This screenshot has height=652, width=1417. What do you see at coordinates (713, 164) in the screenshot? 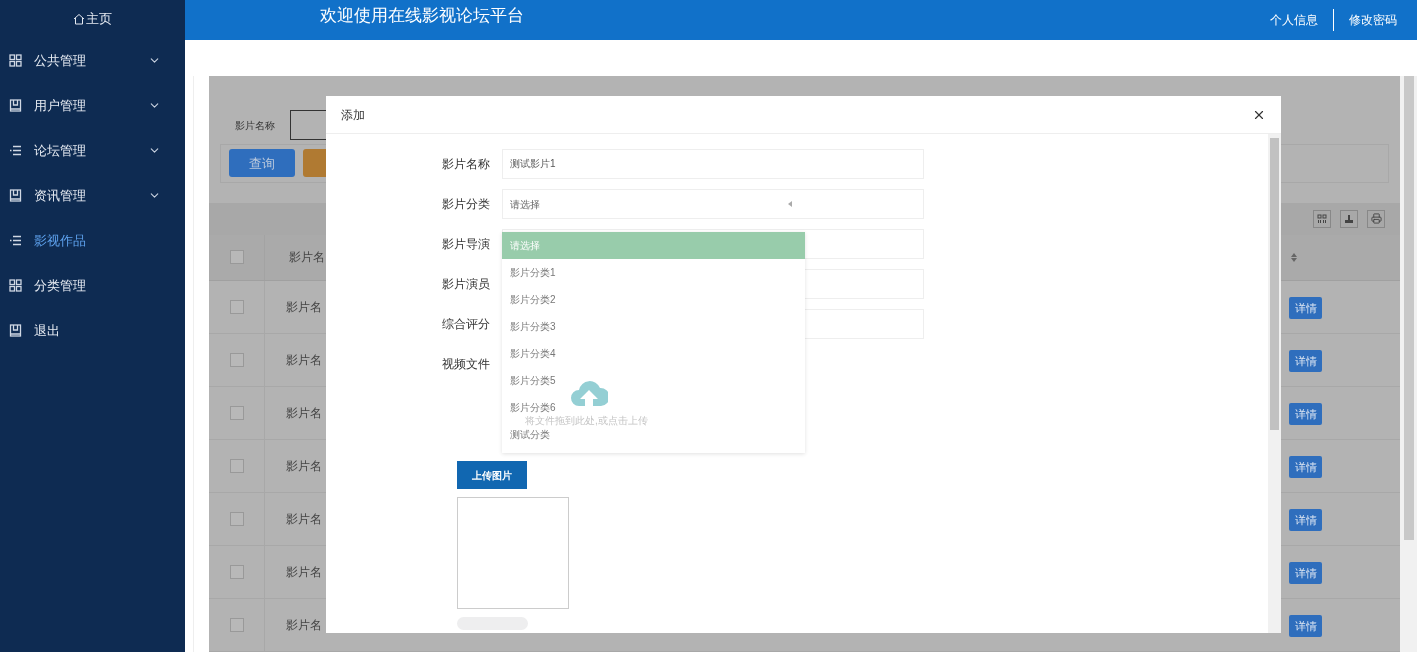
I see `input-field: 测试影片1` at bounding box center [713, 164].